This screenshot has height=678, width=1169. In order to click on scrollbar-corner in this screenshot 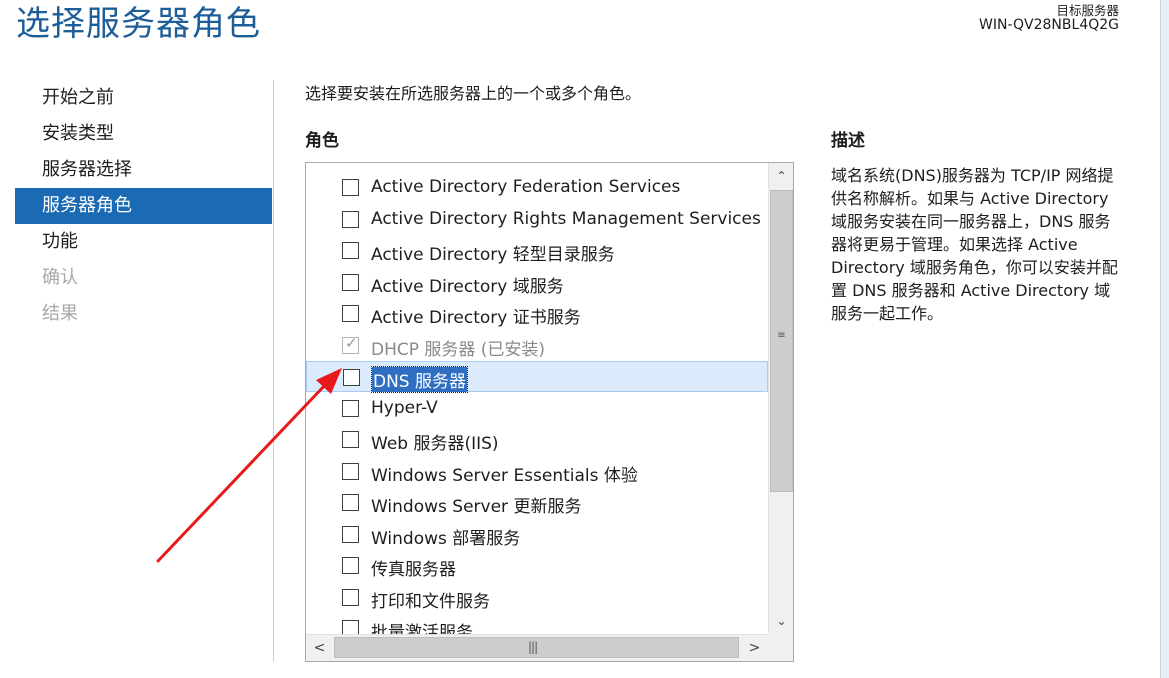, I will do `click(780, 647)`.